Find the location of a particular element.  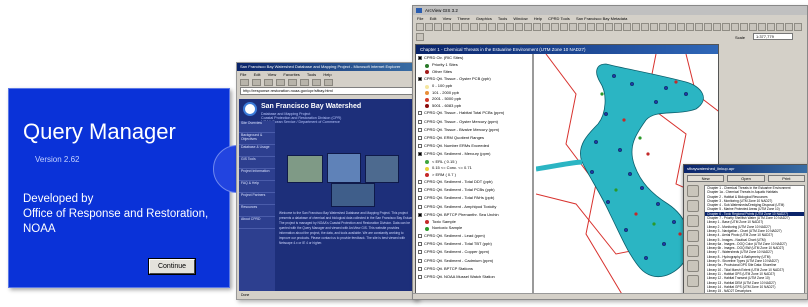

theme-layer: CPRD Qtt. Tissue - Bivalve Mercury (ppm) is located at coordinates (474, 130).